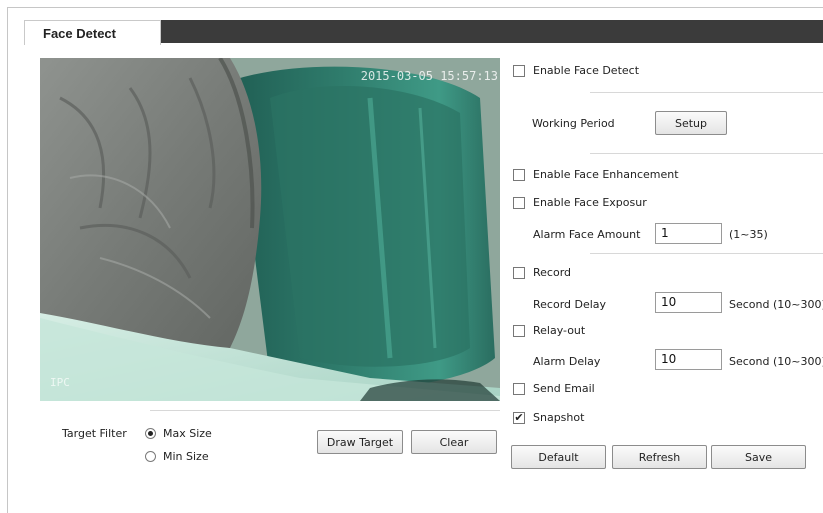  I want to click on osd-channel-name: IPC, so click(60, 382).